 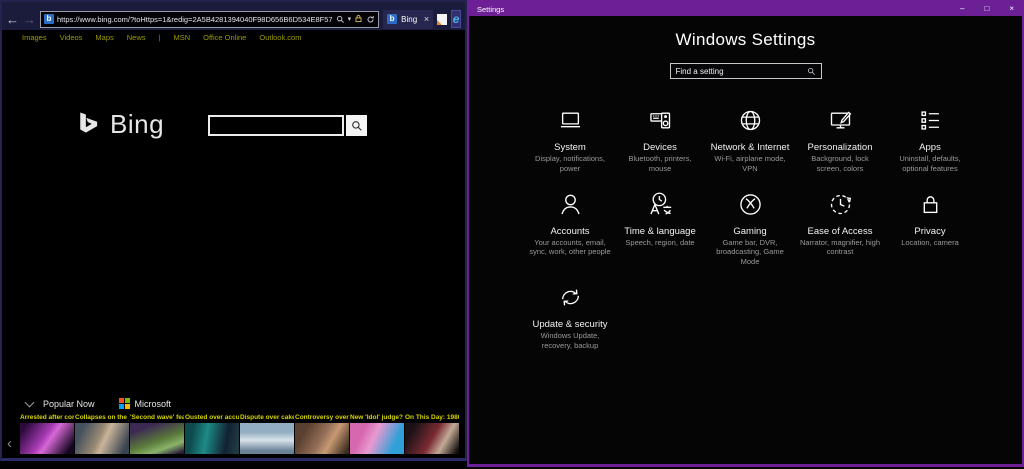 I want to click on news-thumbnail: Ousted over accusation, so click(x=212, y=433).